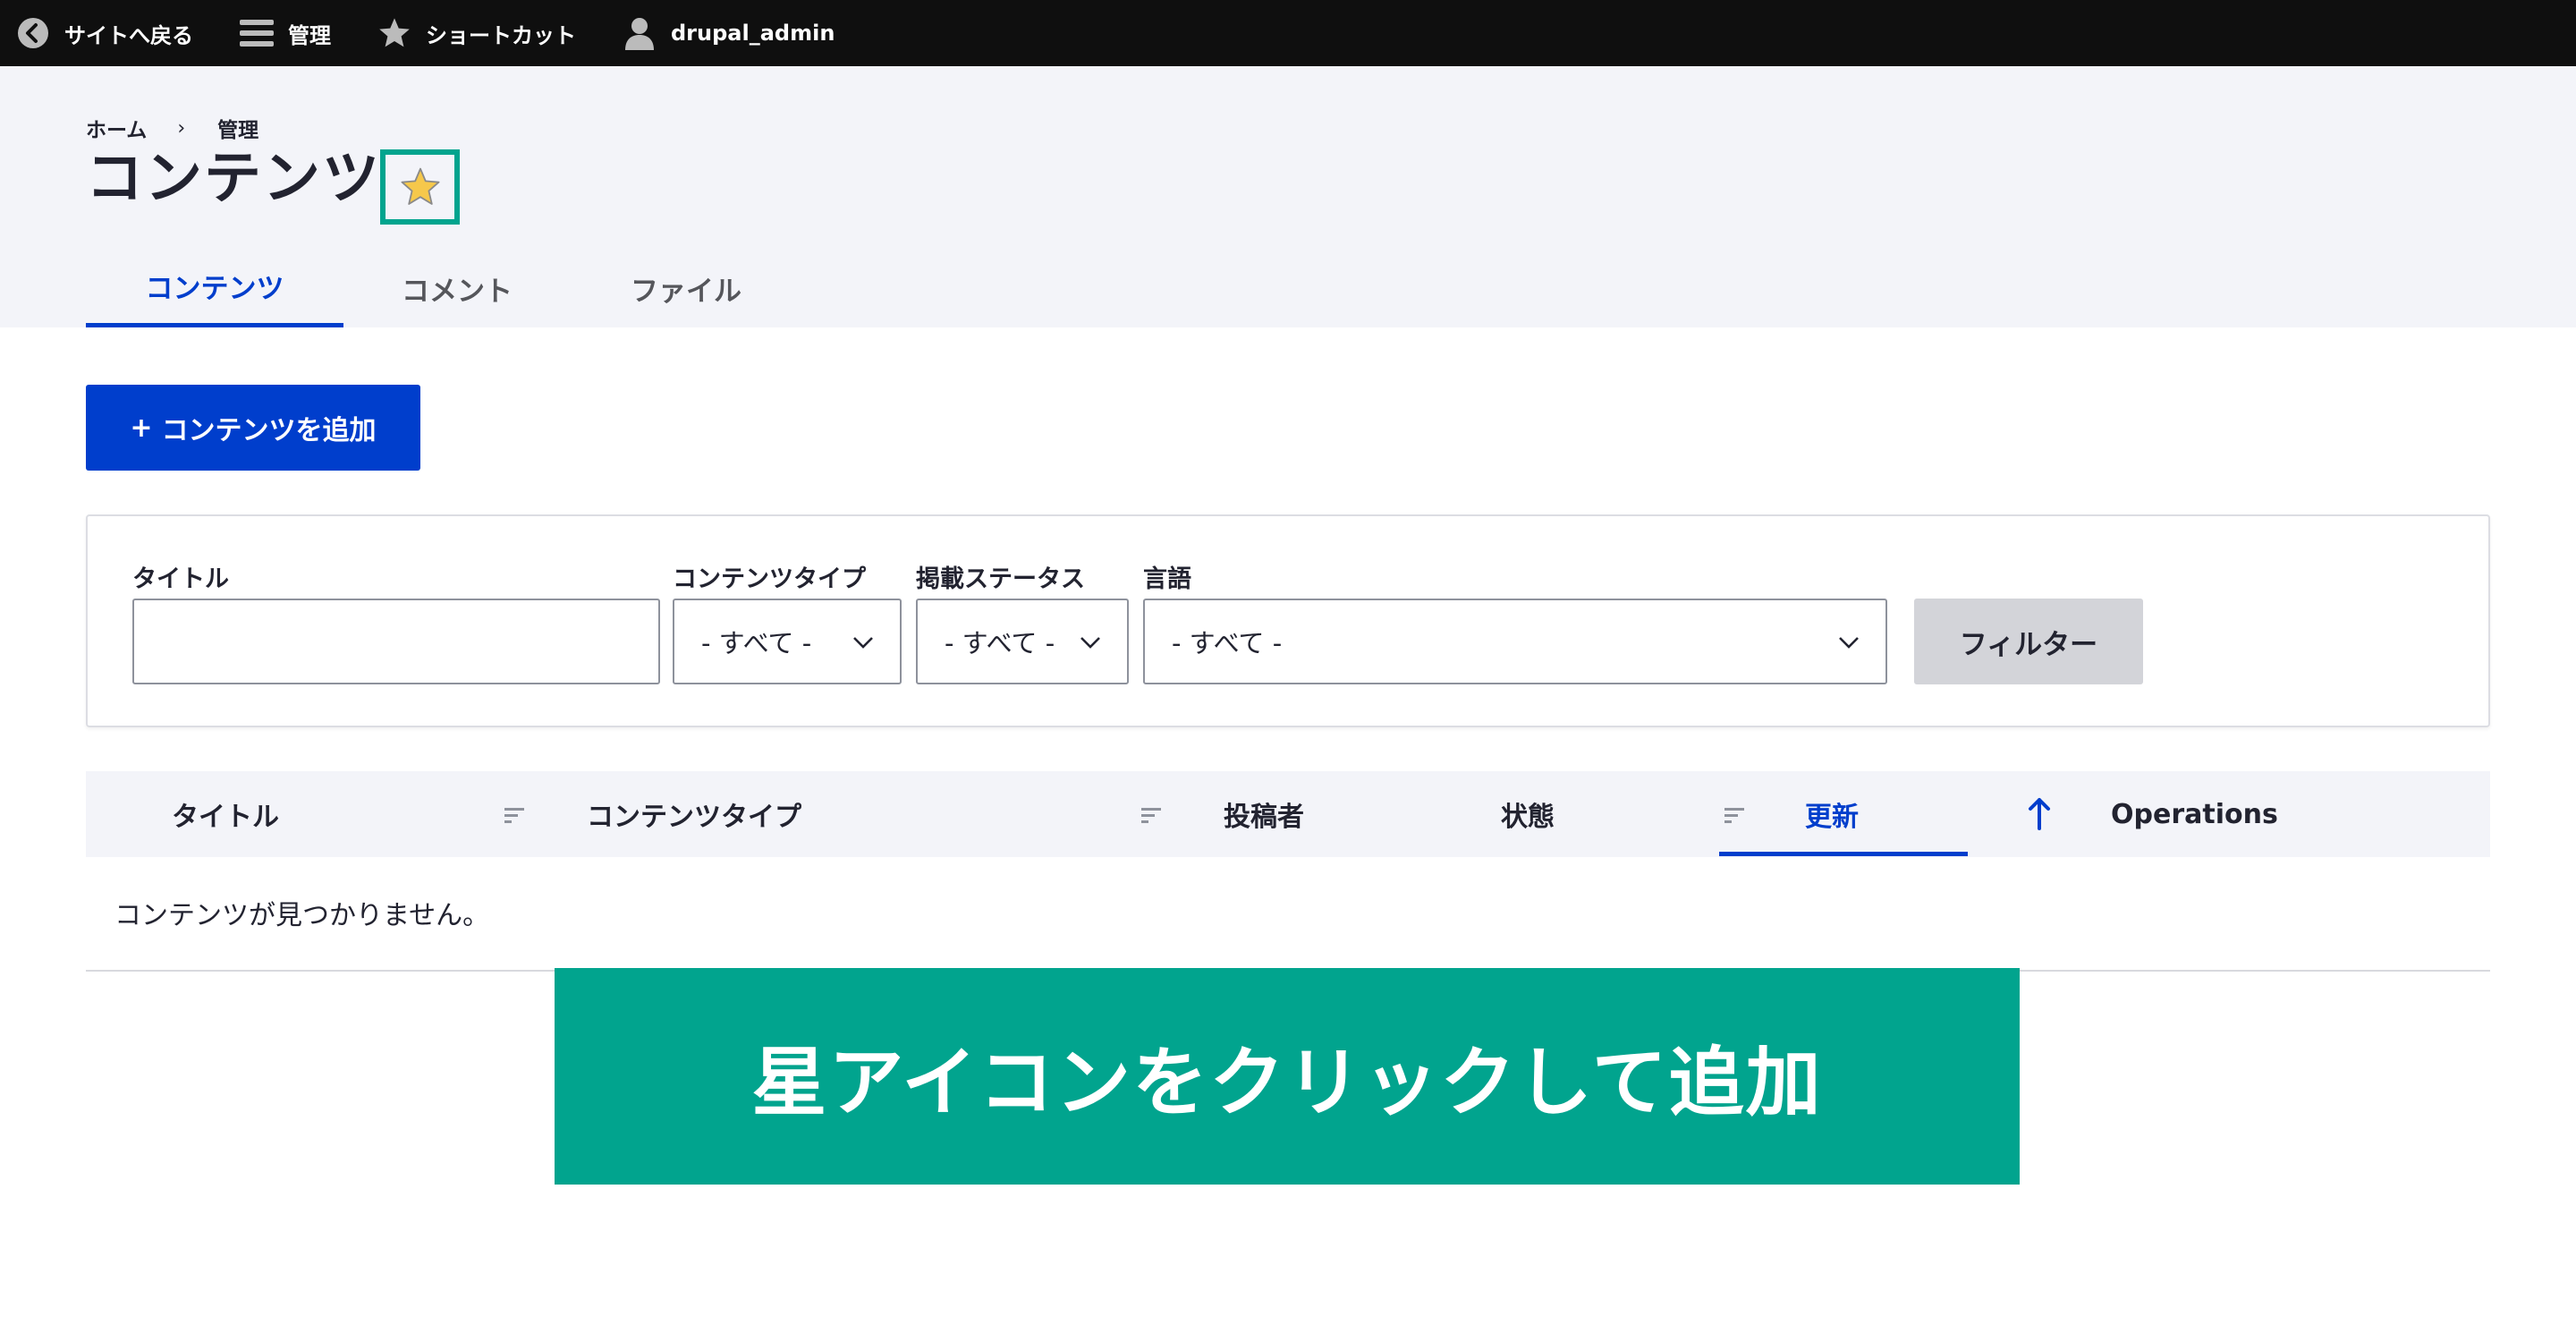  Describe the element at coordinates (1000, 579) in the screenshot. I see `status-filter-label: 掲載ステータス` at that location.